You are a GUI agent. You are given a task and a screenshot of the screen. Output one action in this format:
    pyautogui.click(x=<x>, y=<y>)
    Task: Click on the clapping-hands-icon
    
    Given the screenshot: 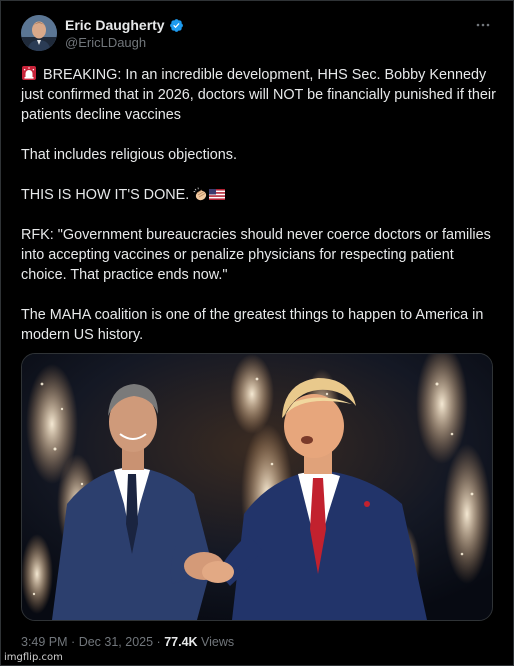 What is the action you would take?
    pyautogui.click(x=201, y=194)
    